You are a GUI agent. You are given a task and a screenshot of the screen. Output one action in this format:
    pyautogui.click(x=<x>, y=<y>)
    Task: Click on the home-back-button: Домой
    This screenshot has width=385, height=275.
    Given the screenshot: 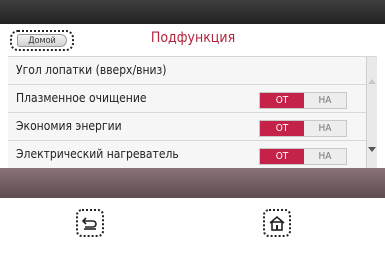 What is the action you would take?
    pyautogui.click(x=42, y=40)
    